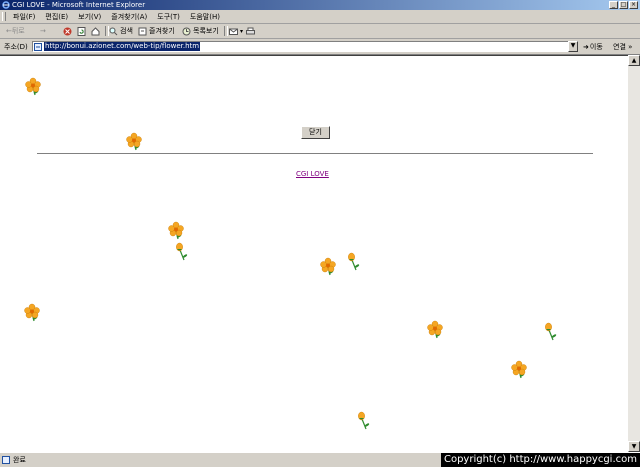 The width and height of the screenshot is (640, 467). I want to click on window-controls: _ □ ×, so click(623, 5).